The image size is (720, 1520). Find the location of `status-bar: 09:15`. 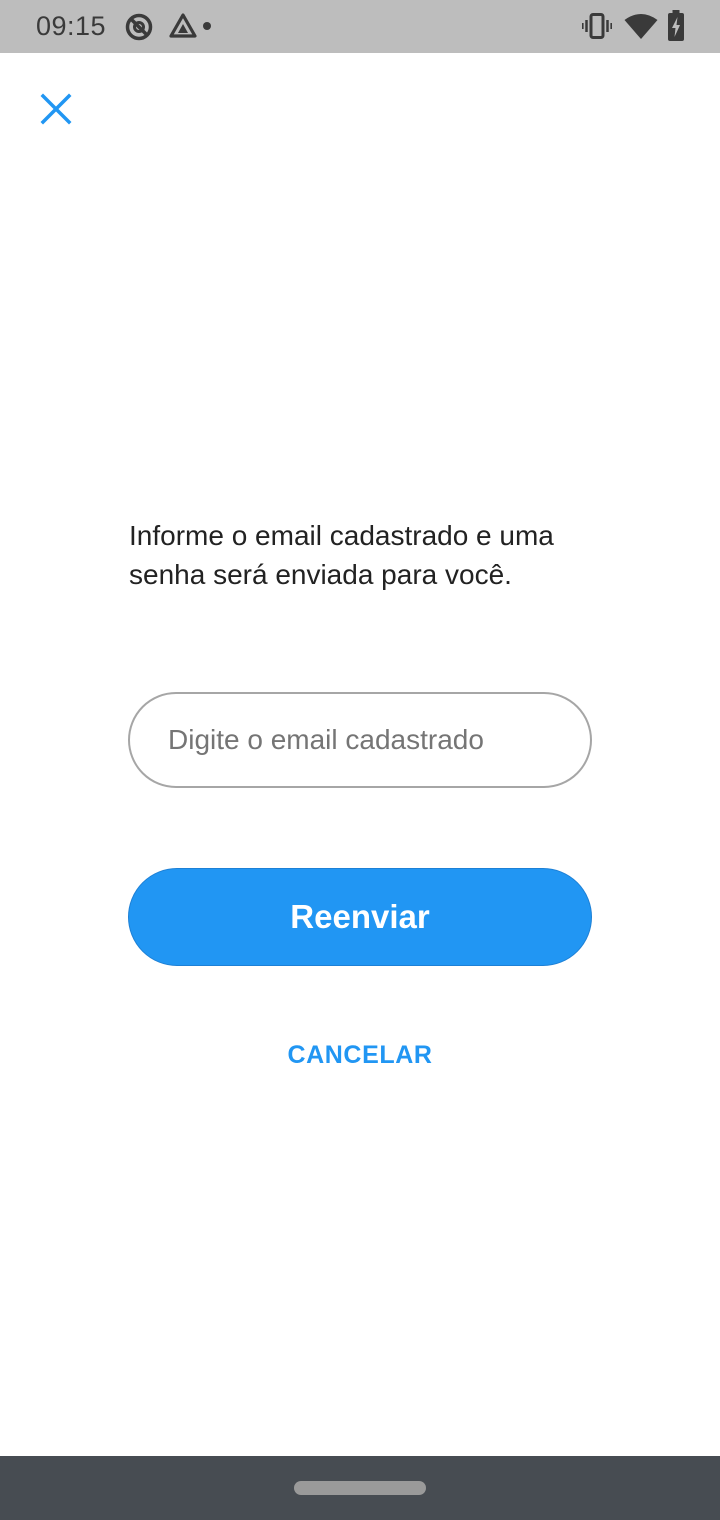

status-bar: 09:15 is located at coordinates (360, 26).